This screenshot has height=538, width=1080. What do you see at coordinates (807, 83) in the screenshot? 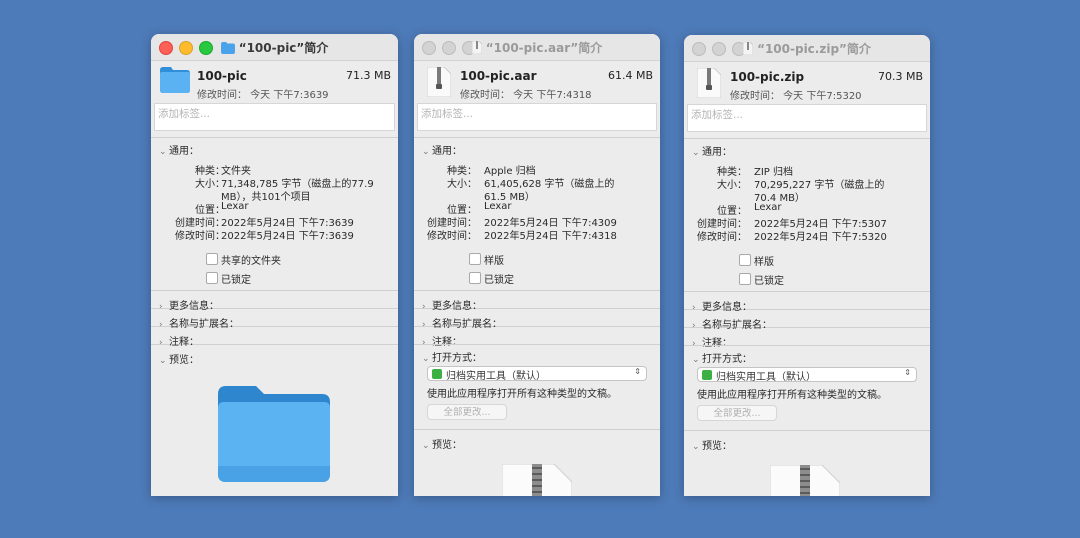
I see `file-header: 100-pic.zip 70.3 MB 修改时间： 今天 下午7:5320` at bounding box center [807, 83].